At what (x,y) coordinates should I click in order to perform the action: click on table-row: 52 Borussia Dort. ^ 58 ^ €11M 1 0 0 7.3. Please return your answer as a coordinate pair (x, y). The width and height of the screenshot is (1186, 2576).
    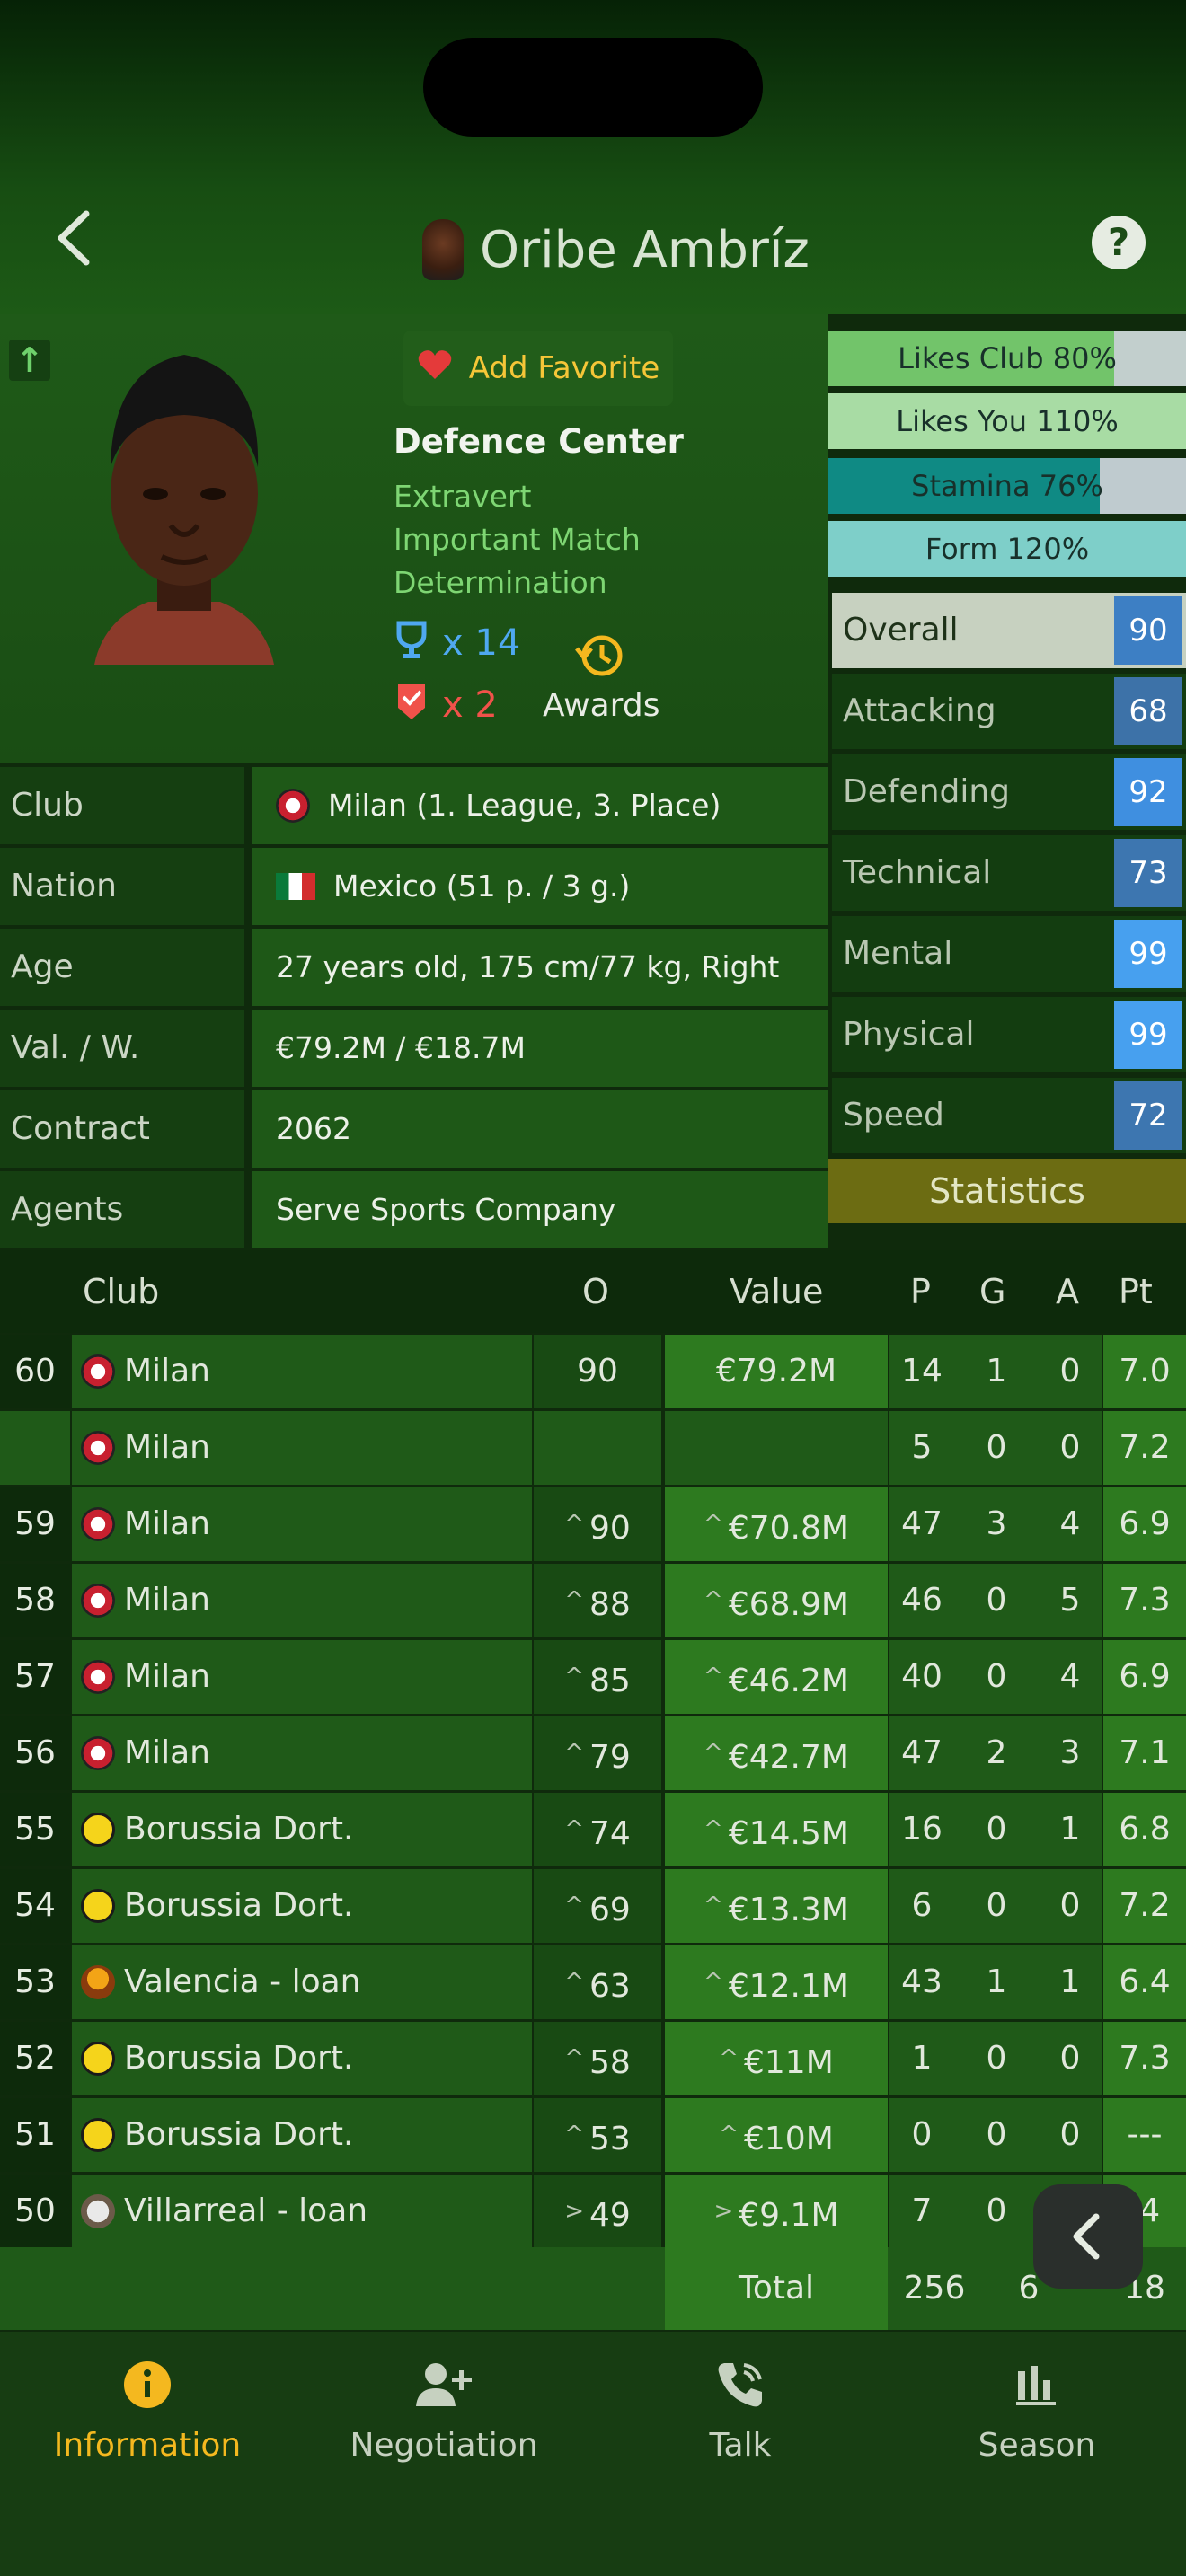
    Looking at the image, I should click on (593, 2059).